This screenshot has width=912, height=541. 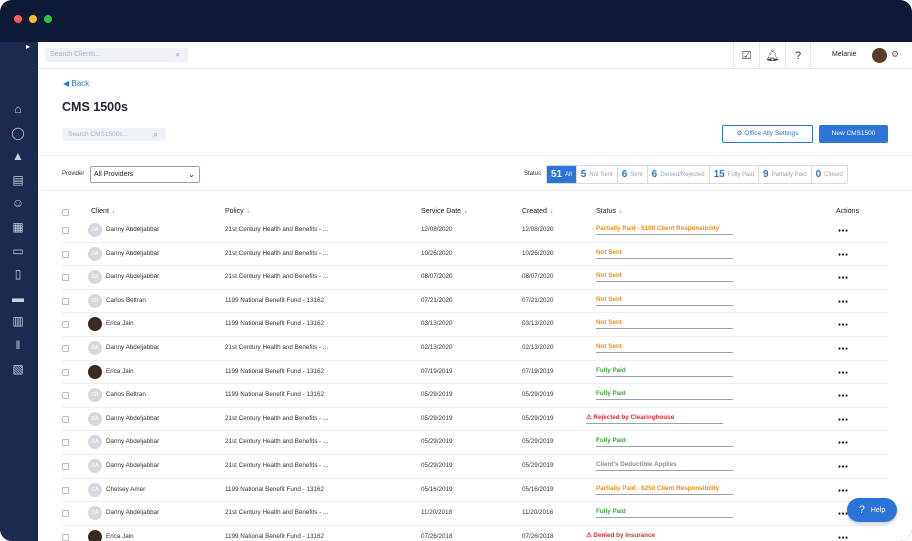 What do you see at coordinates (562, 174) in the screenshot?
I see `status-tab-all: 51 All` at bounding box center [562, 174].